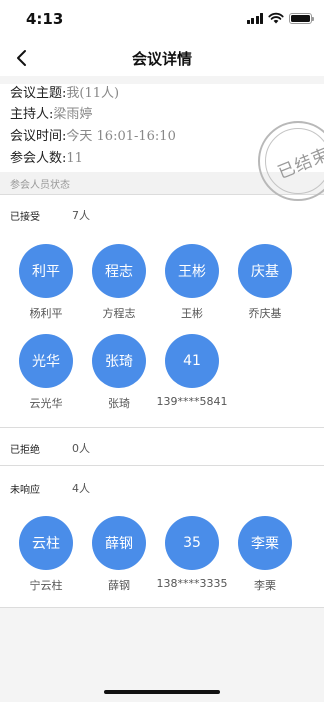 This screenshot has width=324, height=702. I want to click on member-name: 杨利平, so click(46, 313).